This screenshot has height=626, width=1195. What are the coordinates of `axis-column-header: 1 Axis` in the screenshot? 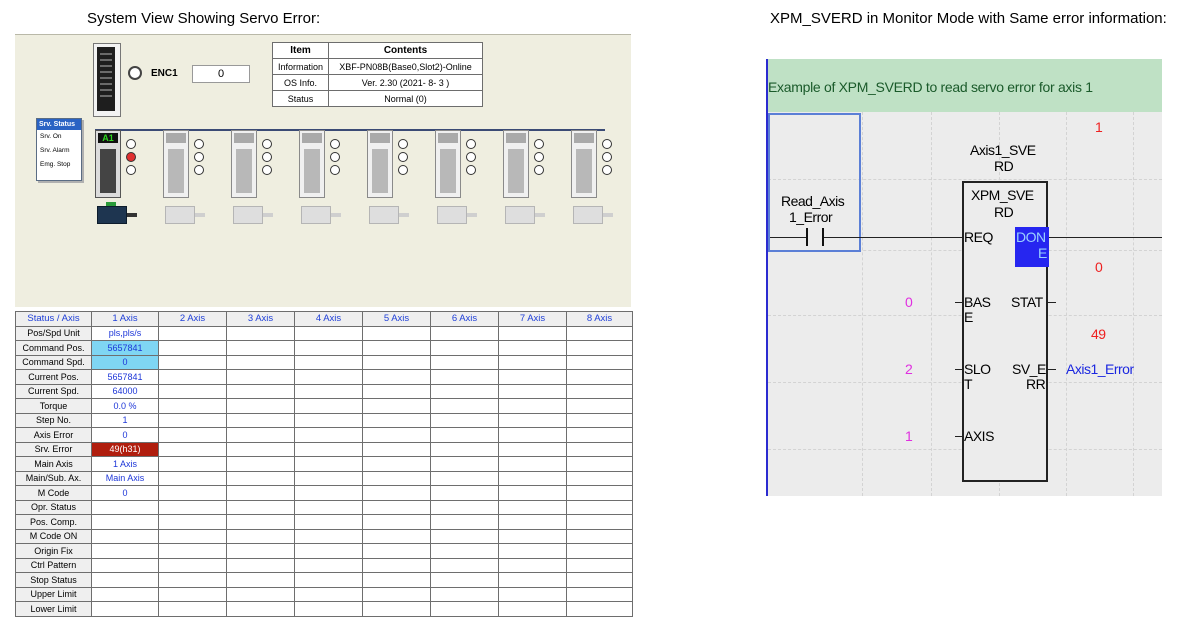 It's located at (125, 319).